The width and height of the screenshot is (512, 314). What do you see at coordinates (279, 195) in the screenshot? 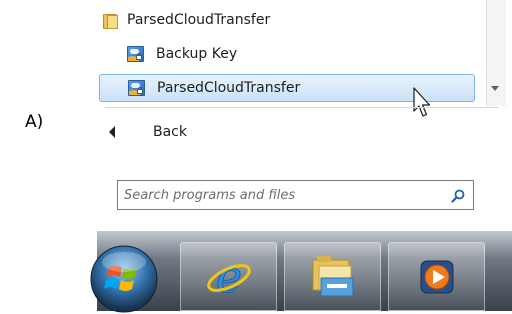
I see `search-input` at bounding box center [279, 195].